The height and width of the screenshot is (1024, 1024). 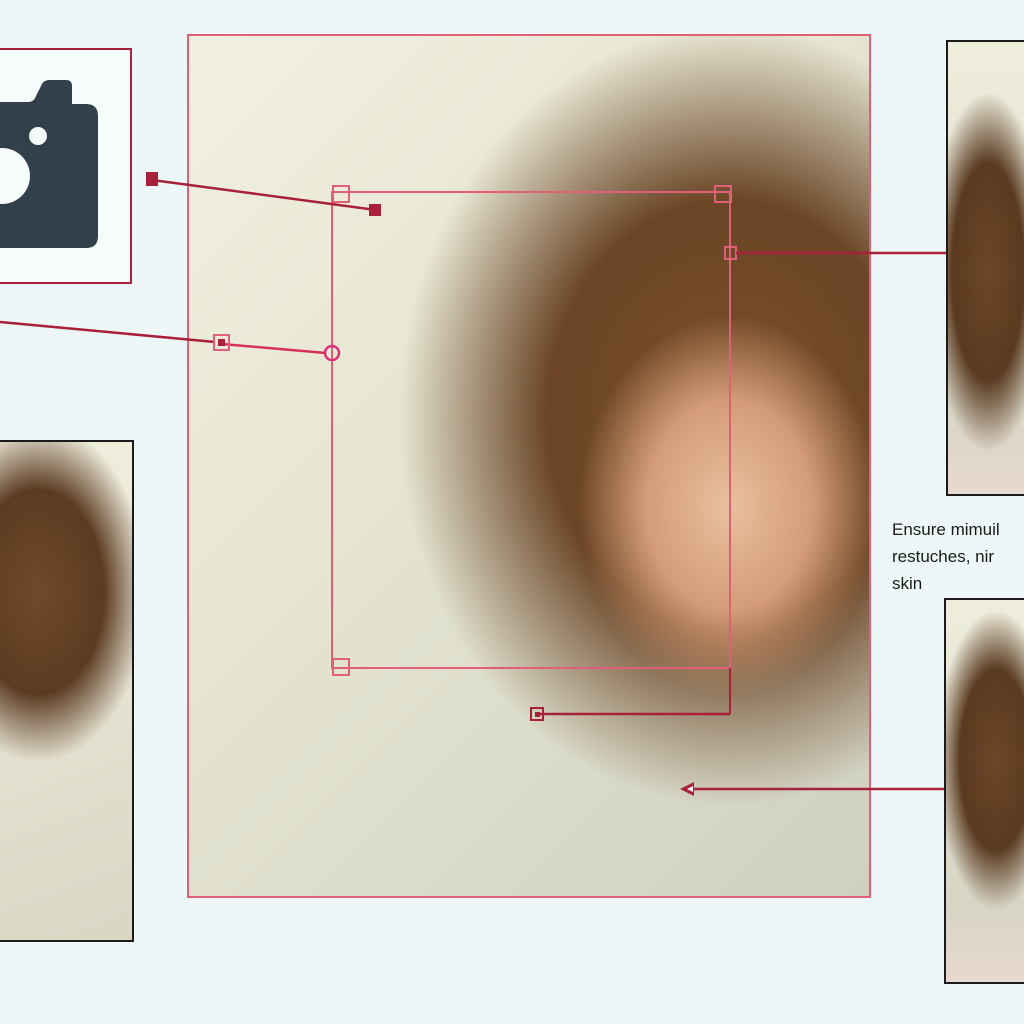 What do you see at coordinates (946, 529) in the screenshot?
I see `retouch-note-line-1: Ensure mimuil` at bounding box center [946, 529].